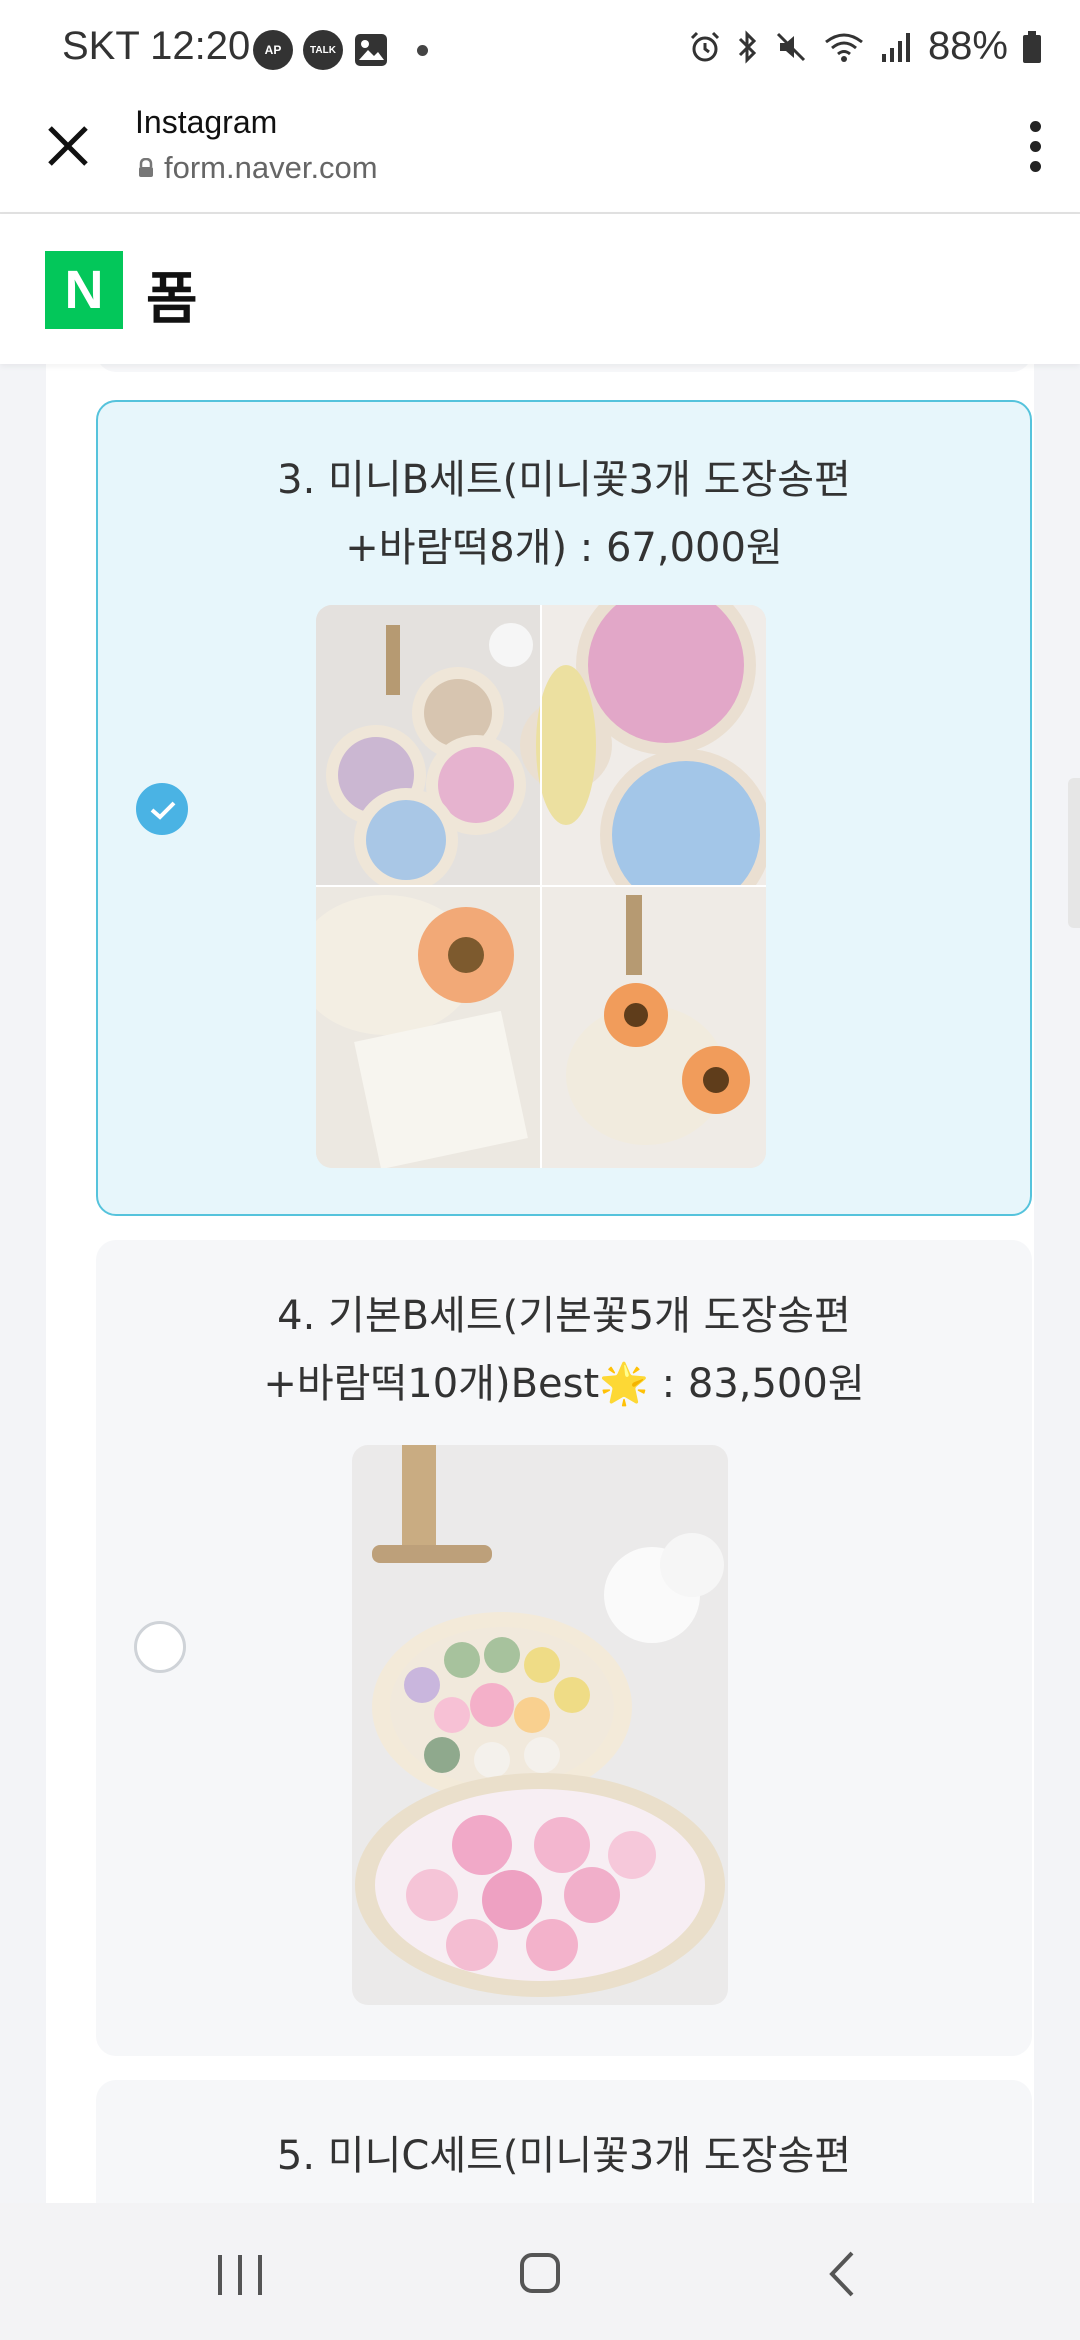  Describe the element at coordinates (172, 299) in the screenshot. I see `form-title: 폼` at that location.